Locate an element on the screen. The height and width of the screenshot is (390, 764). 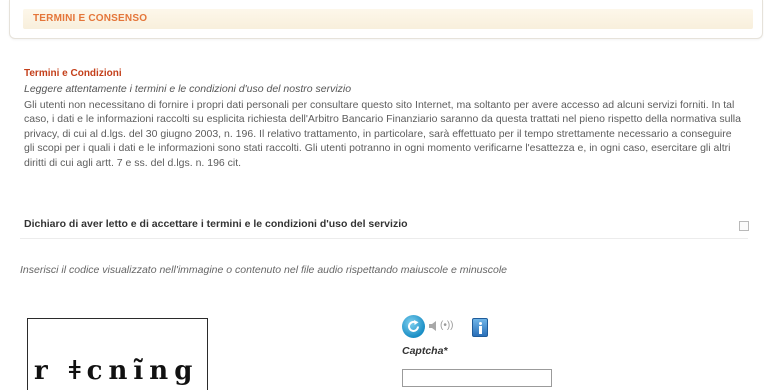
section-title: TERMINI E CONSENSO is located at coordinates (90, 18).